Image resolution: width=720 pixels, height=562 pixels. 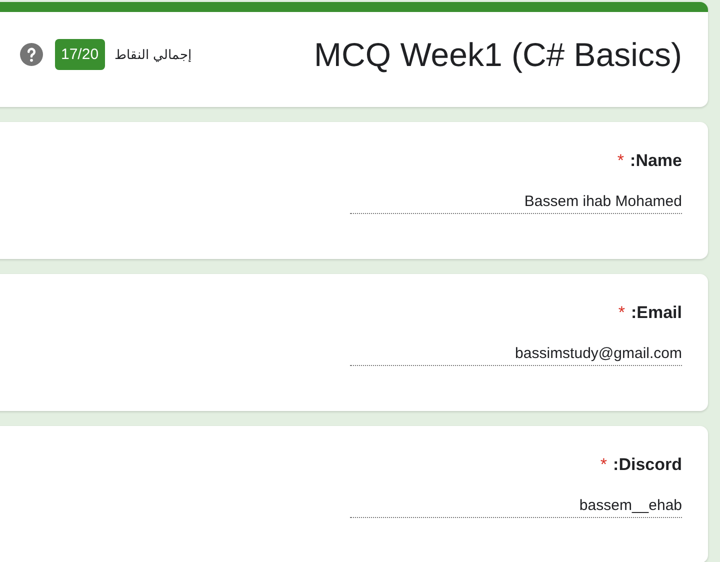 What do you see at coordinates (498, 55) in the screenshot?
I see `form-title: MCQ Week1 (C# Basics)` at bounding box center [498, 55].